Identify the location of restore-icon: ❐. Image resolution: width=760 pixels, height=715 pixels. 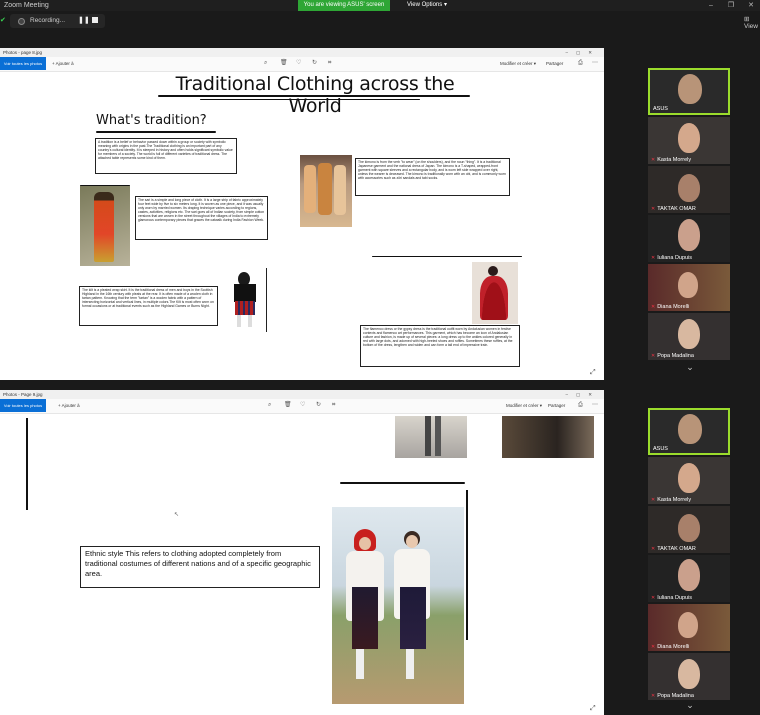
(731, 5).